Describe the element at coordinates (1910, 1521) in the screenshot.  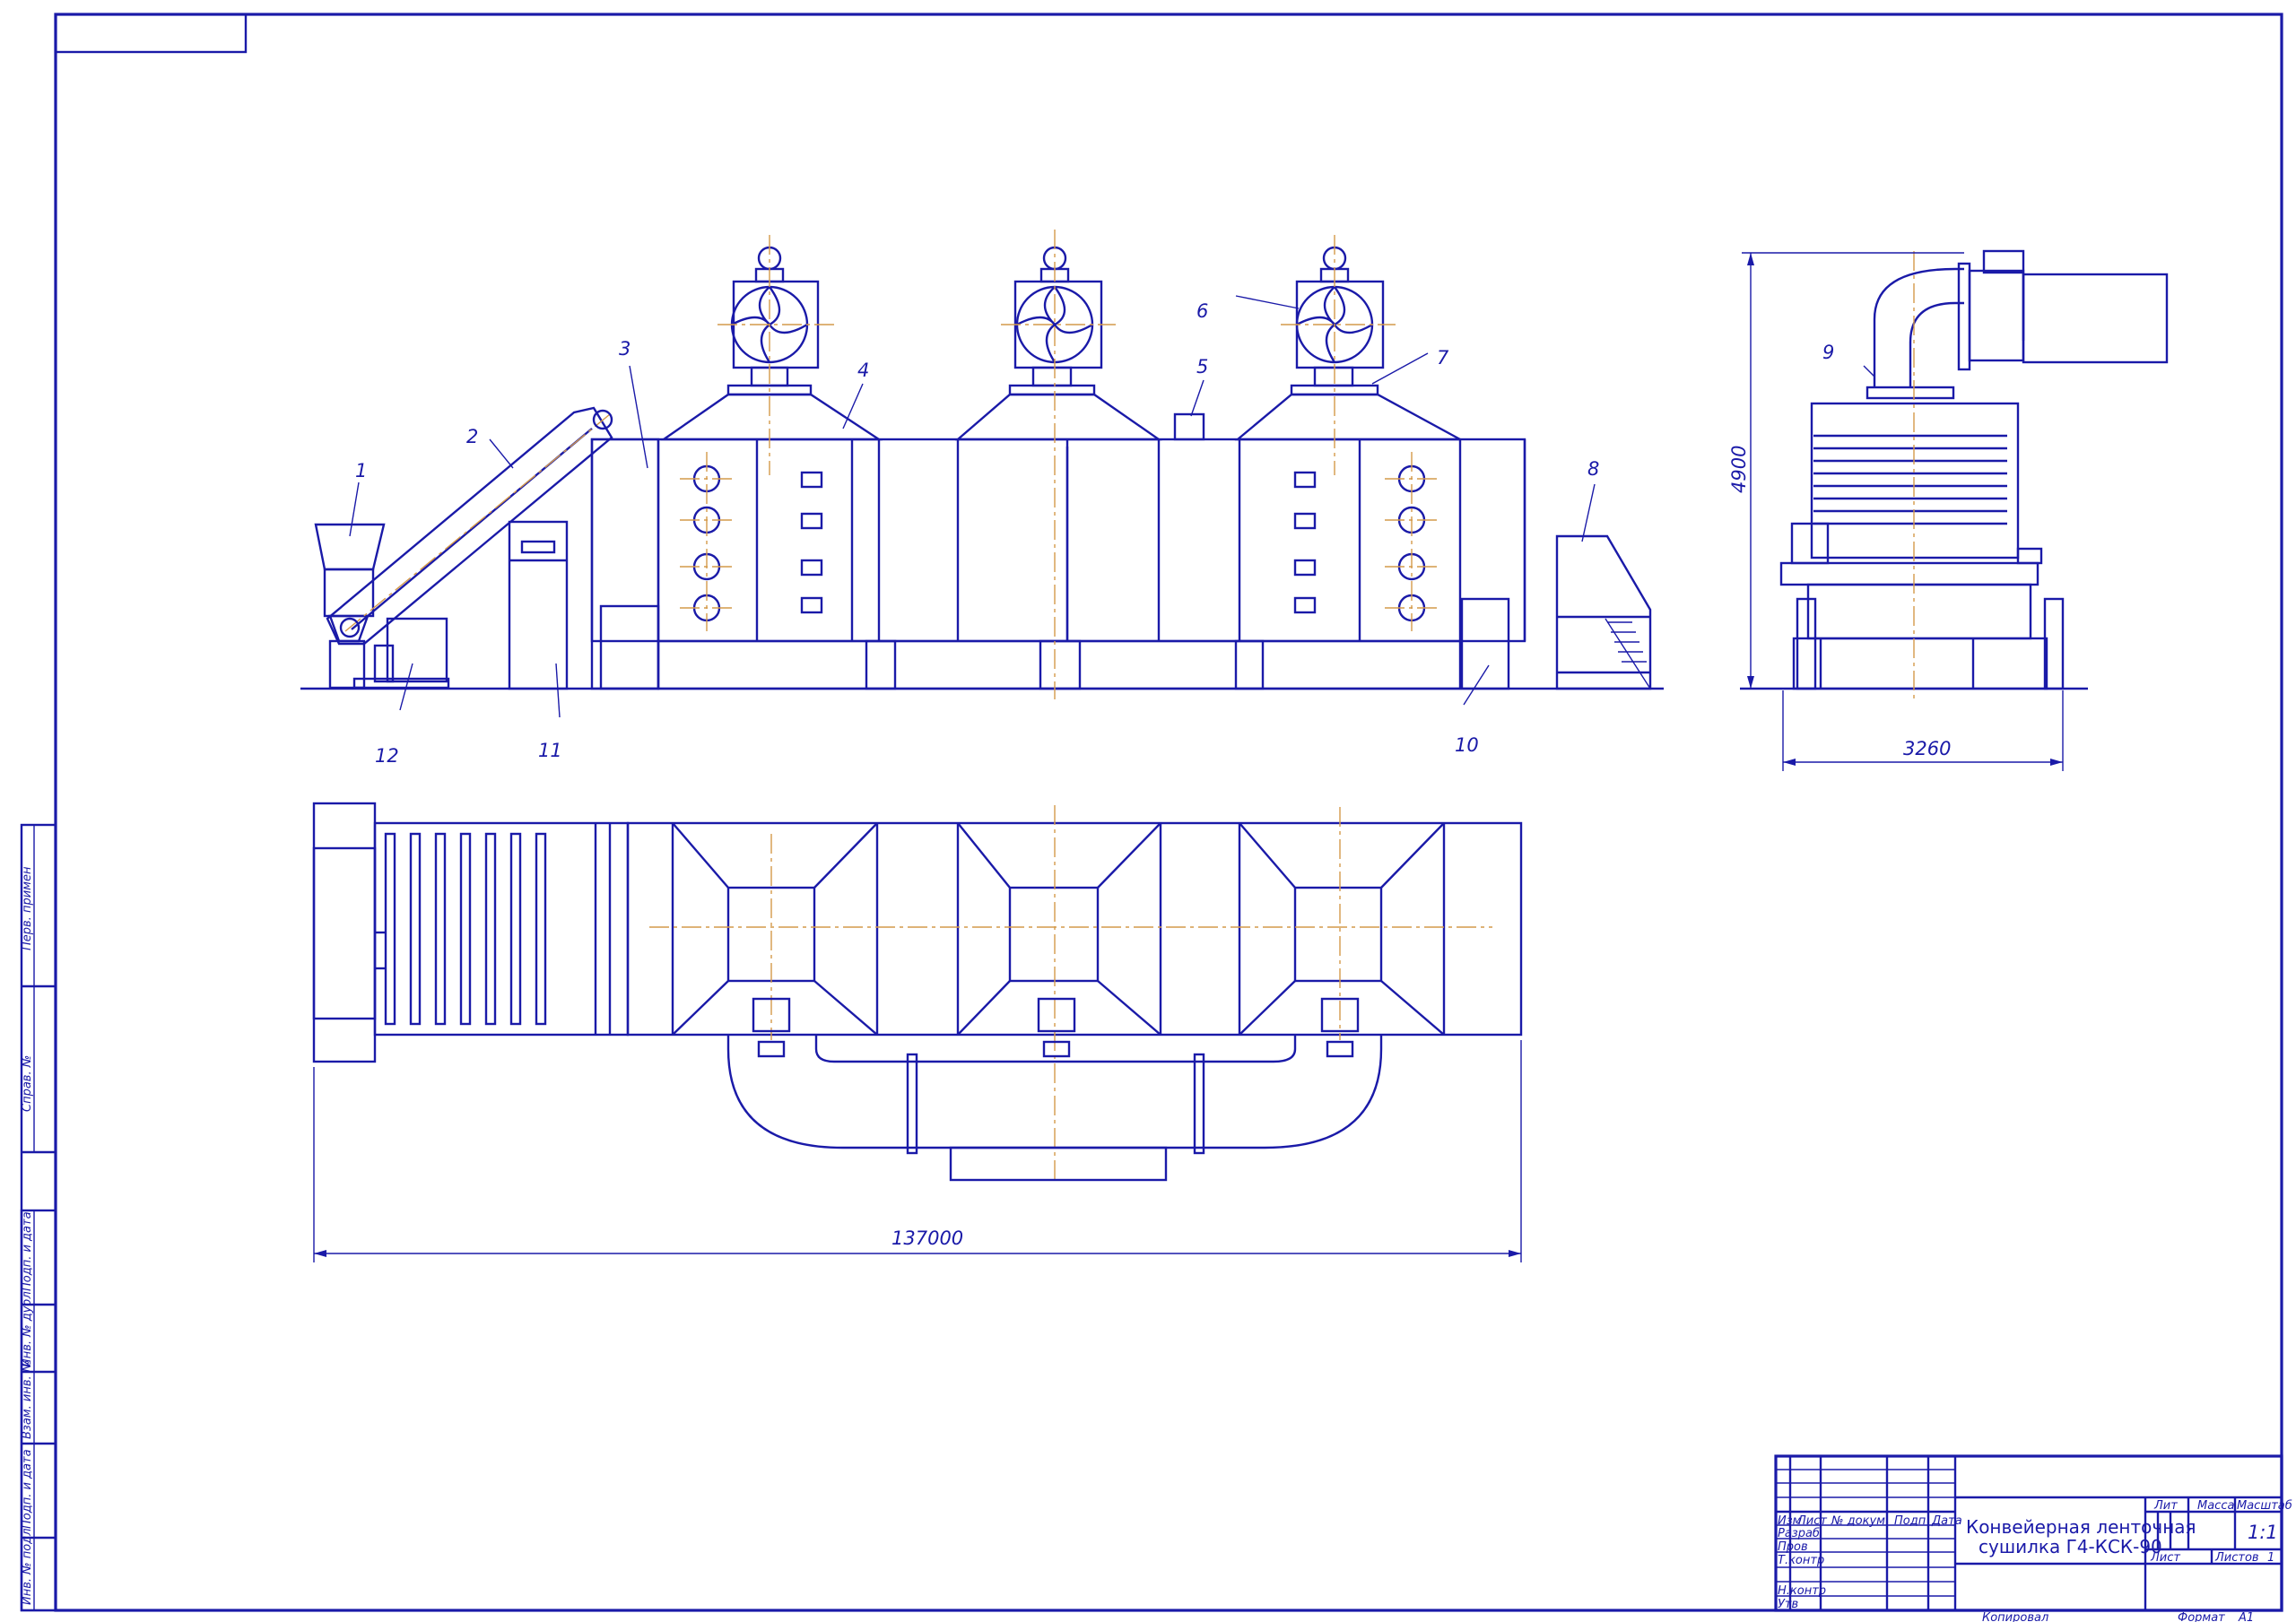
I see `tb-col-podp: Подп` at that location.